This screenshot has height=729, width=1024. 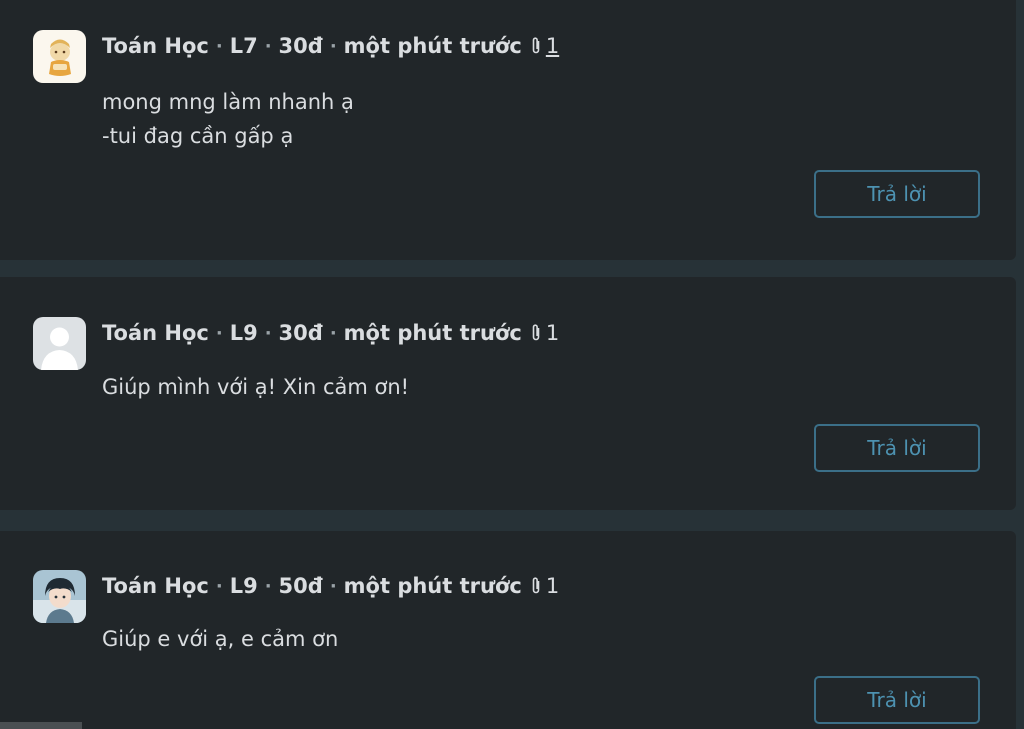 I want to click on post-meta: Toán Học · L9 · 50đ · một phút trước 1, so click(x=330, y=586).